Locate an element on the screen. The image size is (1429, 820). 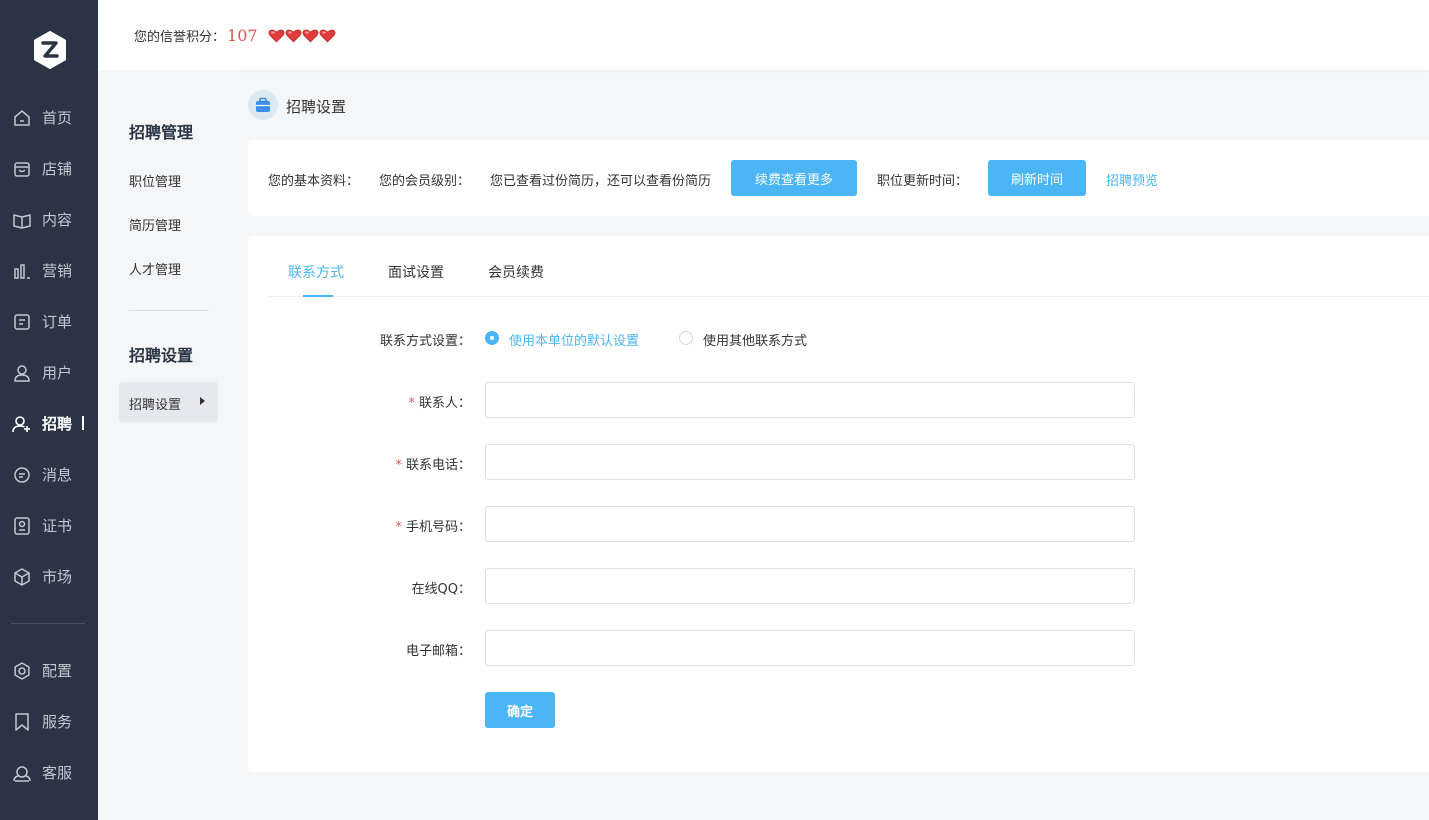
nav-item-support: 客服 is located at coordinates (49, 772).